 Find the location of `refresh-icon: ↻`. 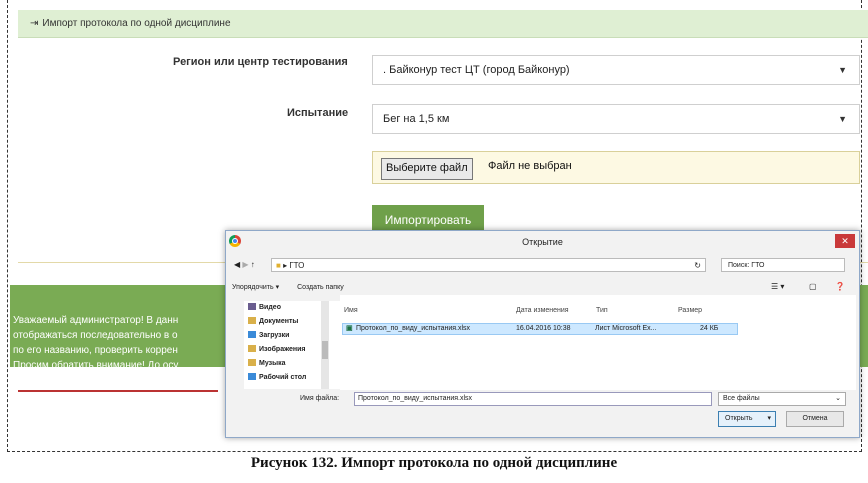

refresh-icon: ↻ is located at coordinates (697, 266).